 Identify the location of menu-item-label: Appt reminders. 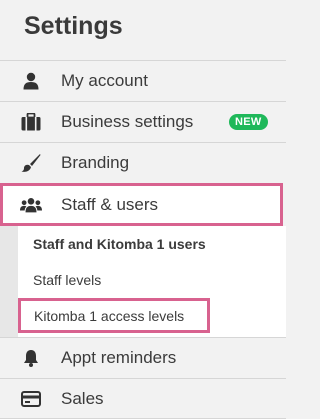
(119, 357).